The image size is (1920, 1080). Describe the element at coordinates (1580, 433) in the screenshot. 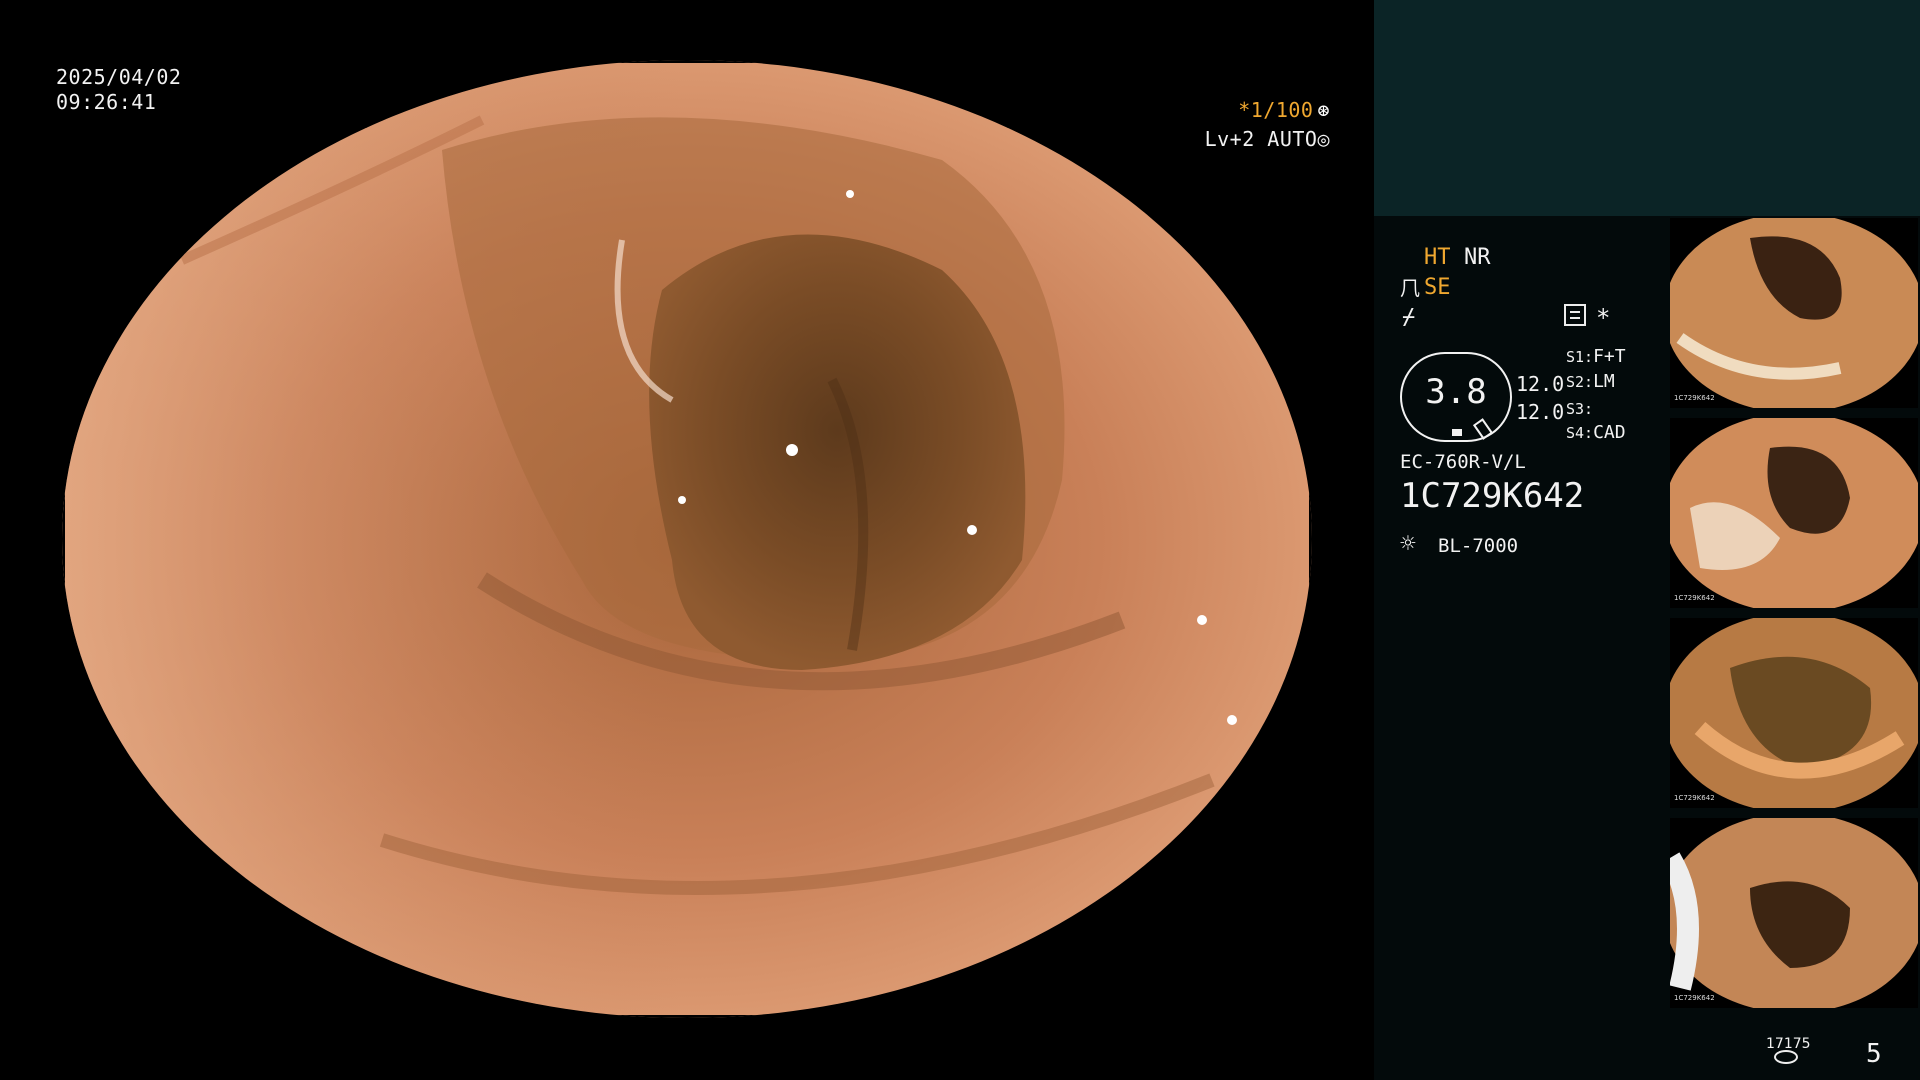

I see `slot-key: S4:` at that location.